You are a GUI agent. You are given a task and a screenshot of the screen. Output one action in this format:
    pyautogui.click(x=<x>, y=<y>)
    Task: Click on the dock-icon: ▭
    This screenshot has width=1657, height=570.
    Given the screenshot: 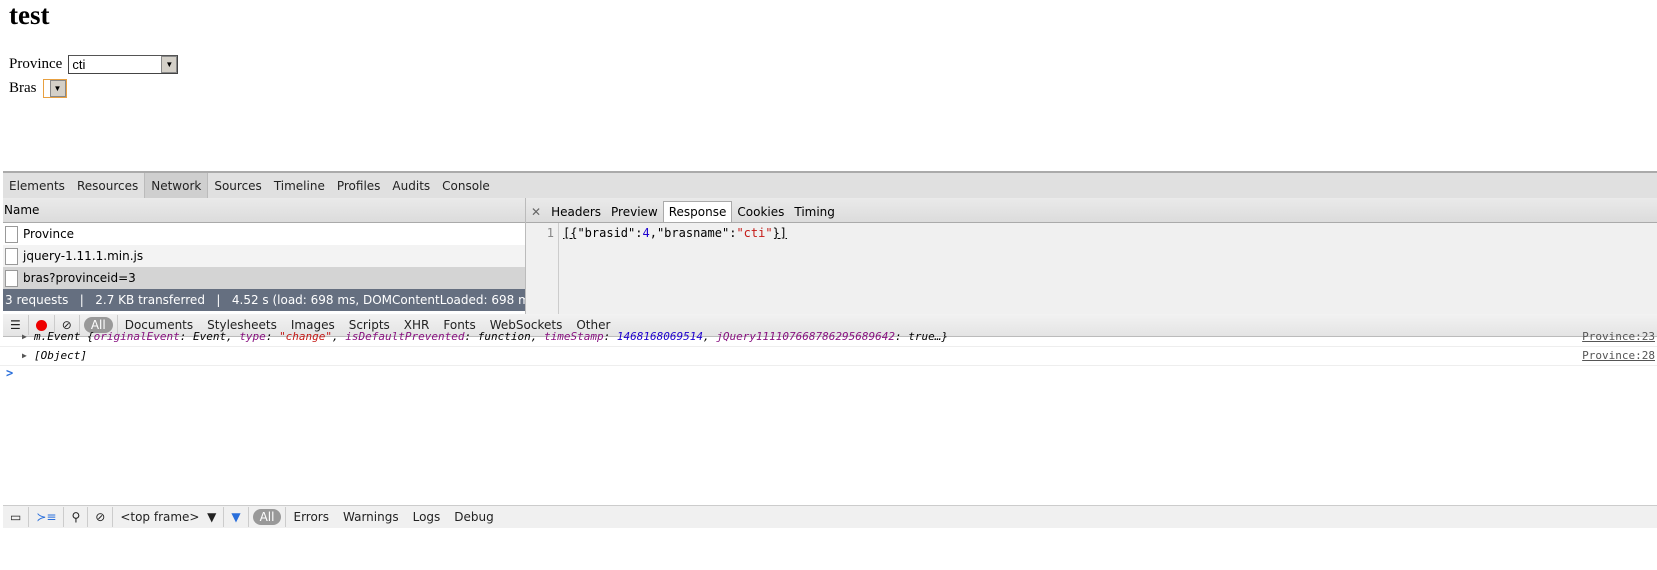 What is the action you would take?
    pyautogui.click(x=15, y=517)
    